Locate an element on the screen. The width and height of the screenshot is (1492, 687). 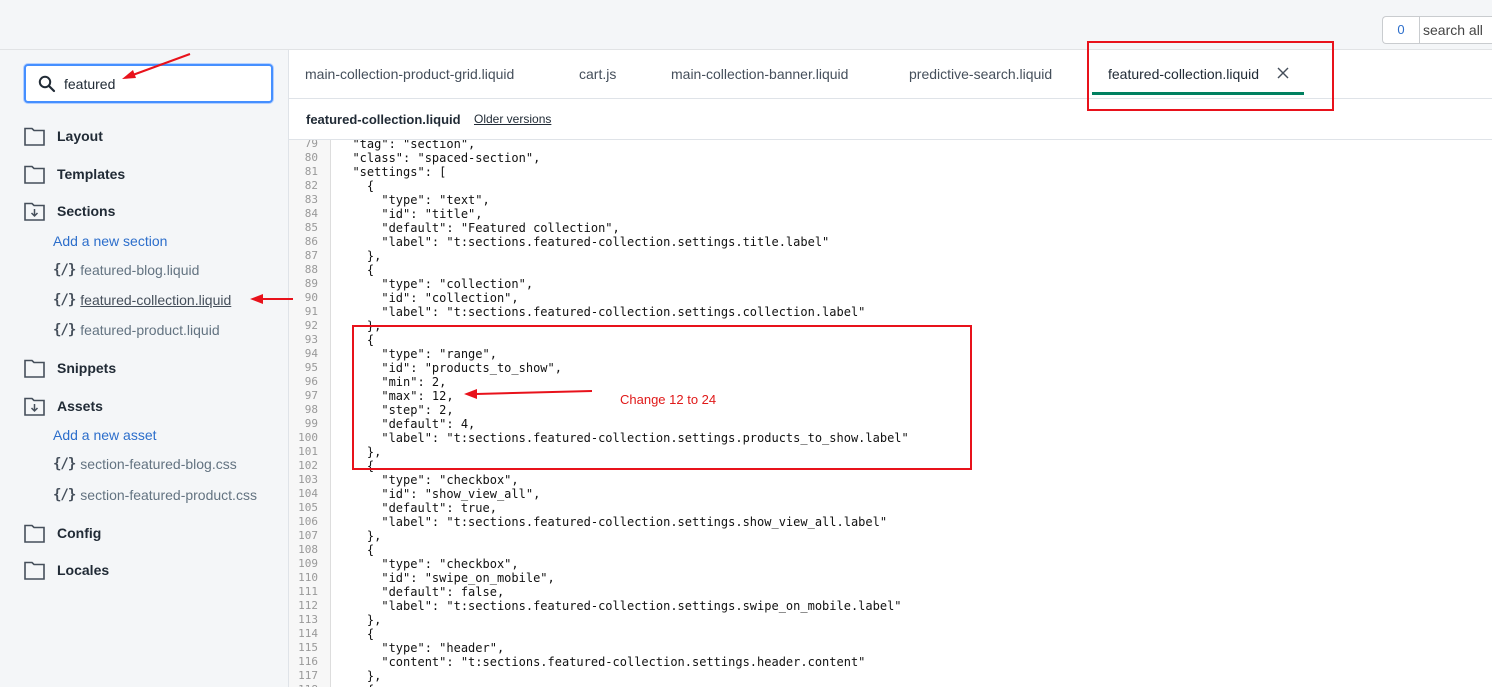
code-line: 110 "id": "swipe_on_mobile", is located at coordinates (890, 578).